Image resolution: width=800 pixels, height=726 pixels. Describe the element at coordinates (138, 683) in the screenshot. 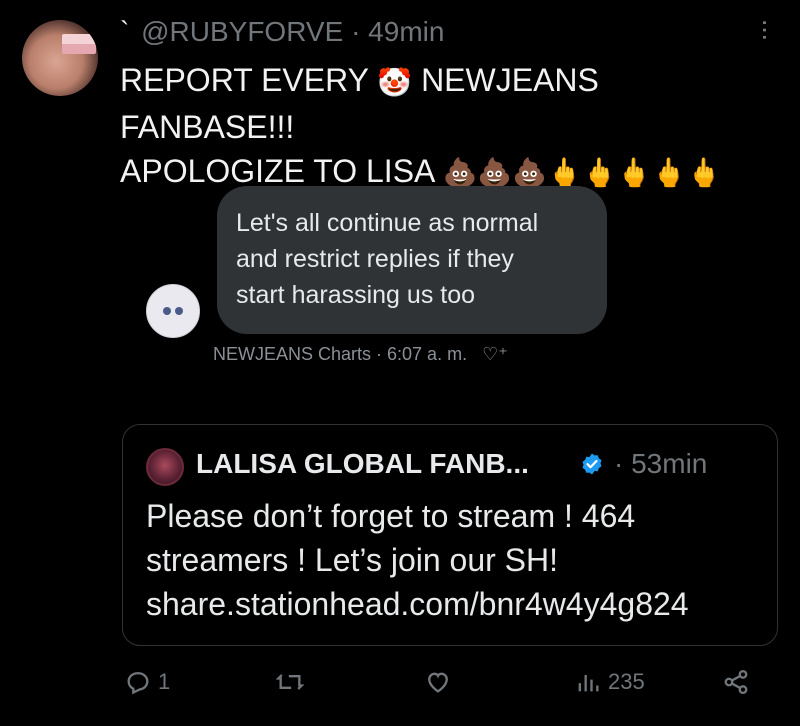

I see `reply-icon` at that location.